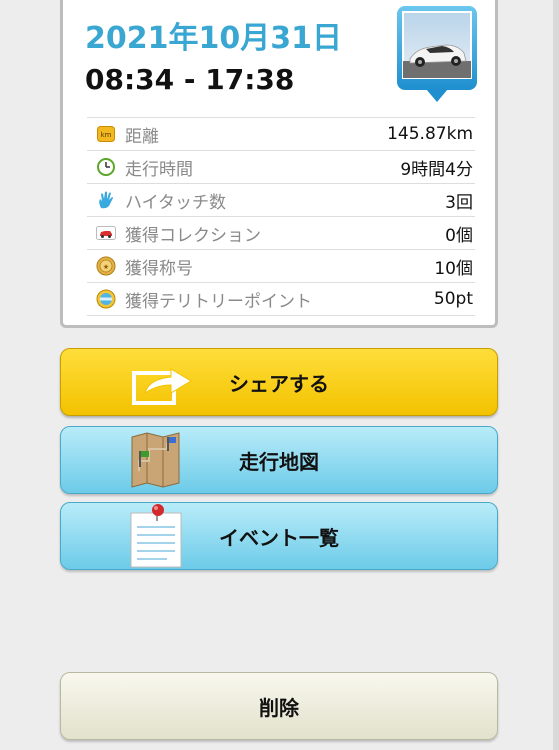 This screenshot has height=750, width=559. I want to click on stat-value: 9時間4分, so click(436, 169).